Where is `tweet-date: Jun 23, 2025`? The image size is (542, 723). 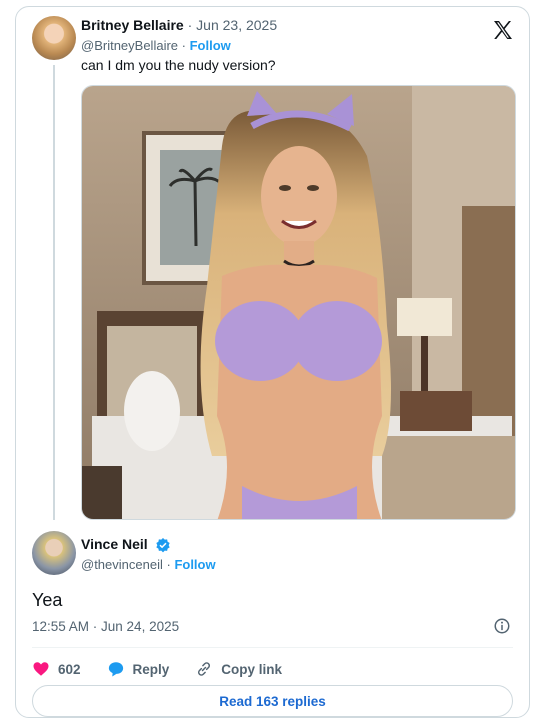 tweet-date: Jun 23, 2025 is located at coordinates (236, 25).